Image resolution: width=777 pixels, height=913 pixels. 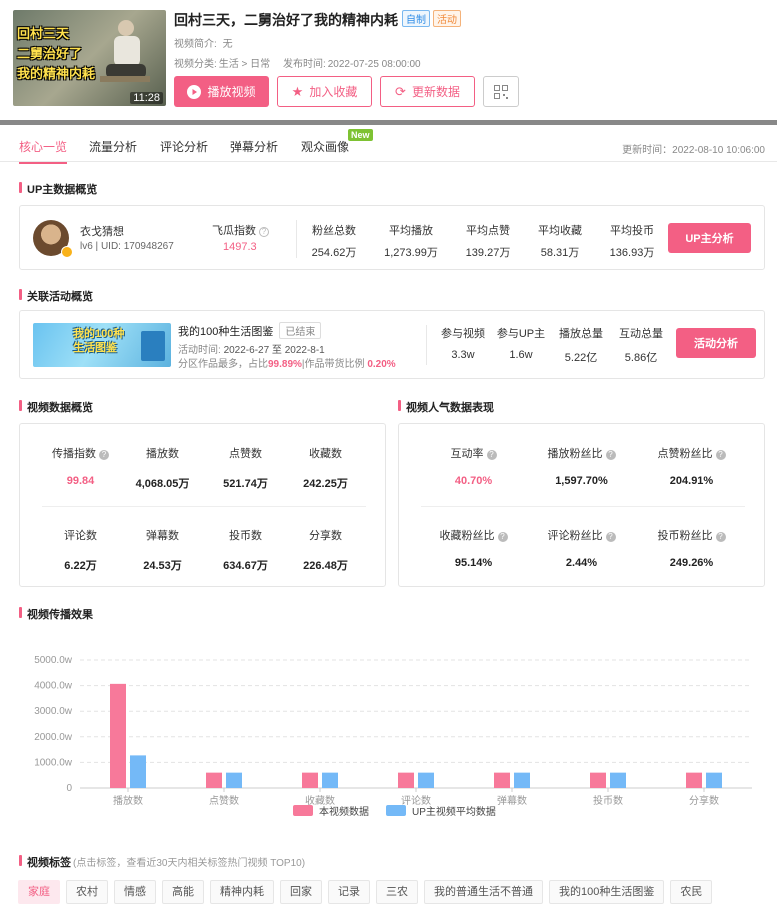 I want to click on desc-pct-2: 0.20%, so click(x=381, y=364).